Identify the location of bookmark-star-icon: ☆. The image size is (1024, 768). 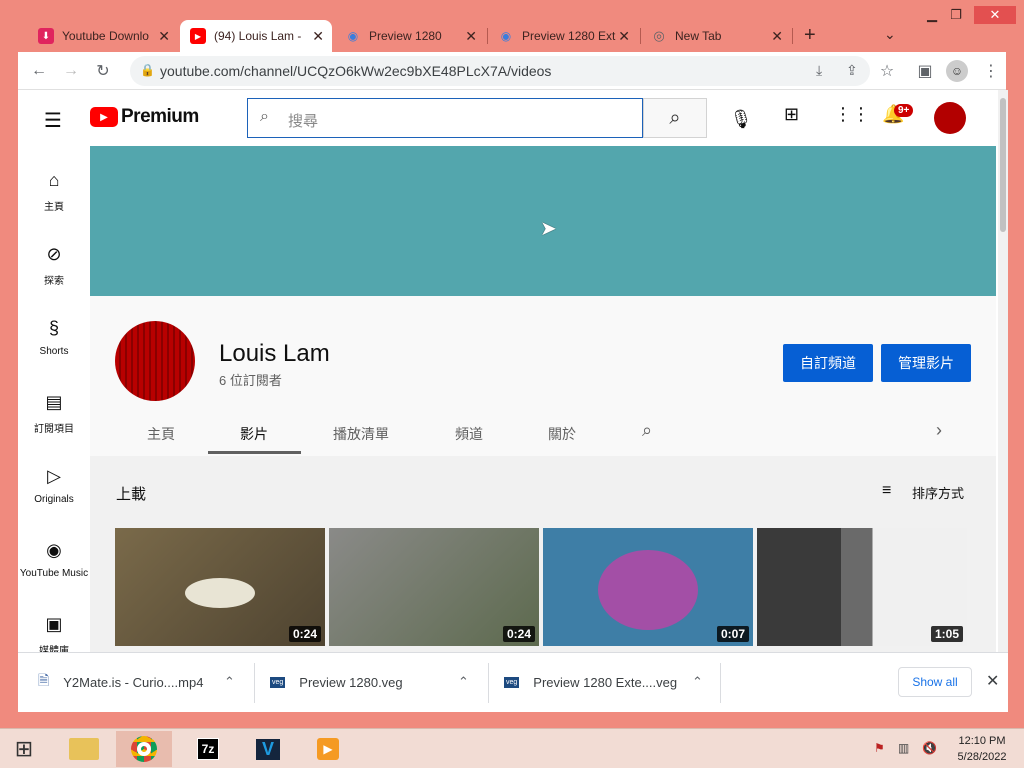
(887, 71).